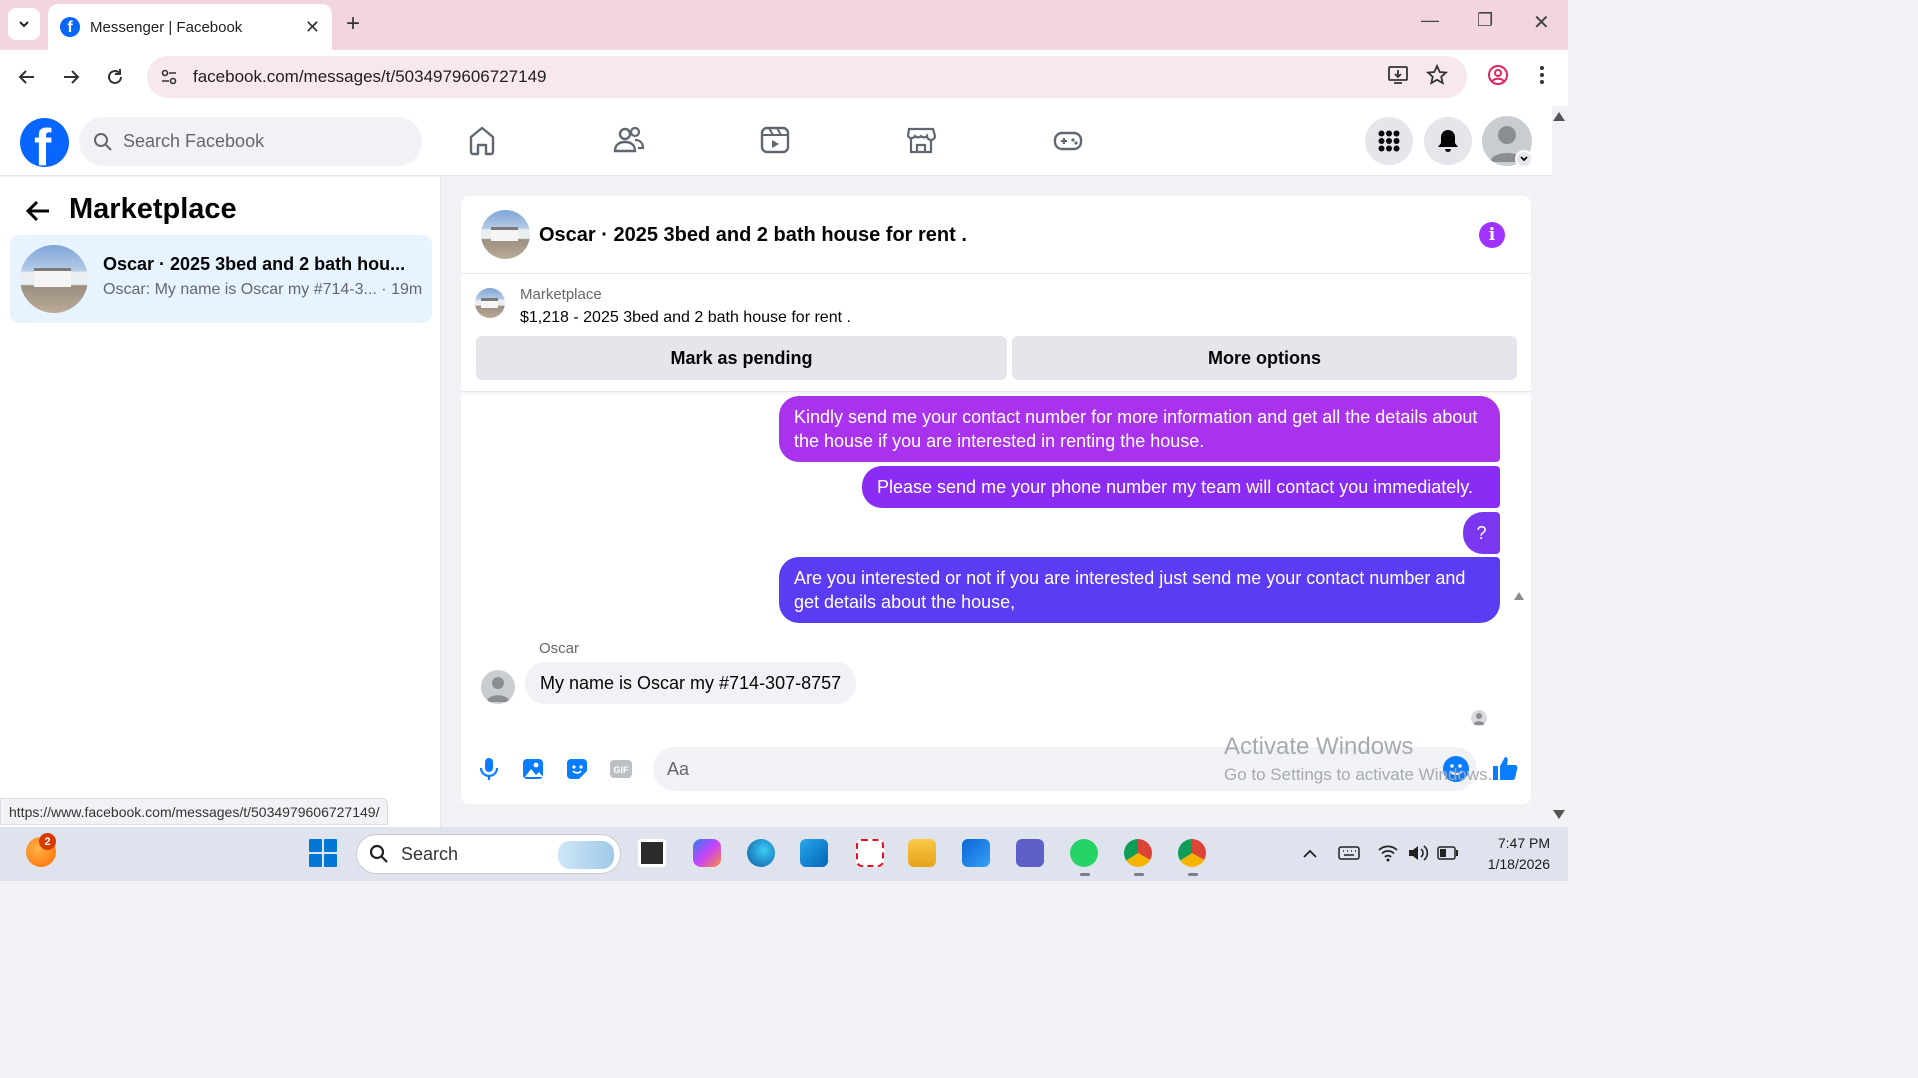  I want to click on menu-grid-button, so click(1389, 141).